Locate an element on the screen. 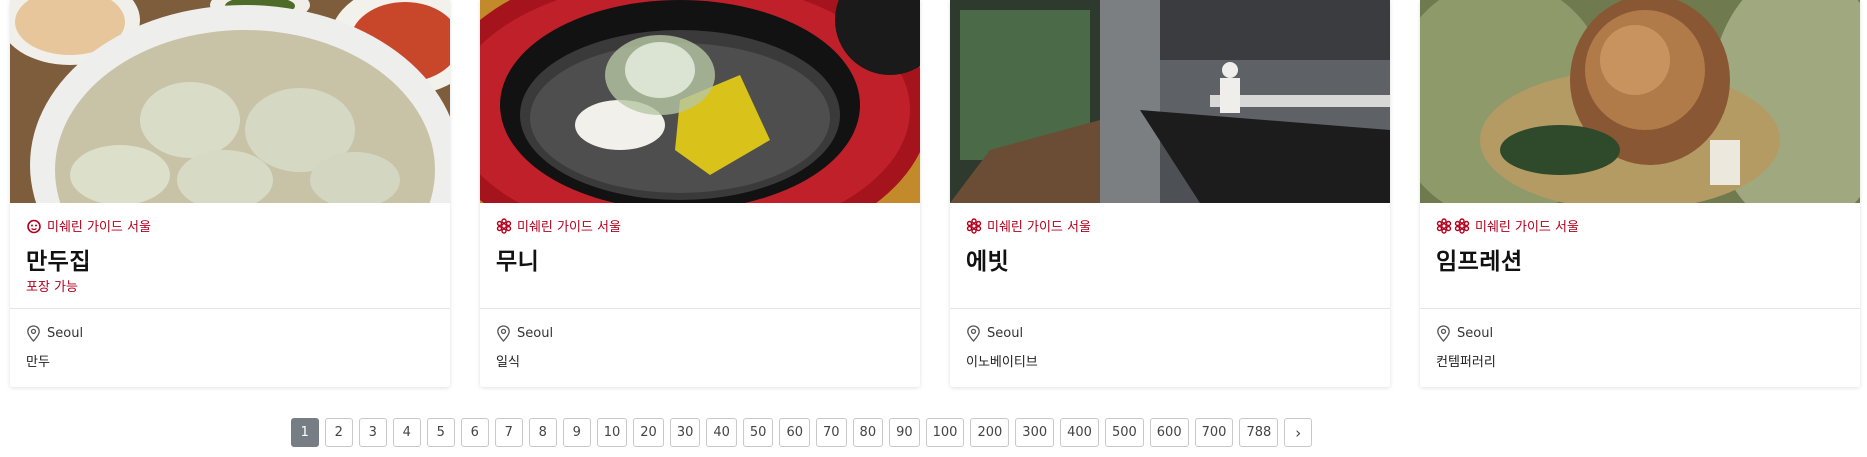 The height and width of the screenshot is (457, 1867). page-button-7: 7 is located at coordinates (508, 432).